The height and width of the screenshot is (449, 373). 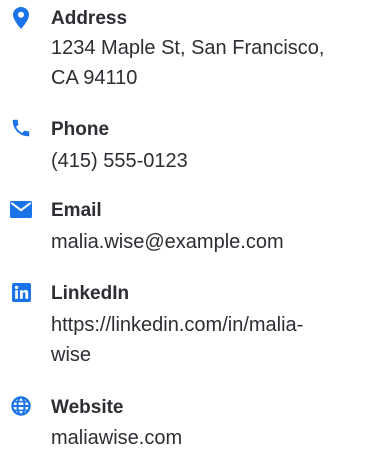 I want to click on phone-icon, so click(x=21, y=128).